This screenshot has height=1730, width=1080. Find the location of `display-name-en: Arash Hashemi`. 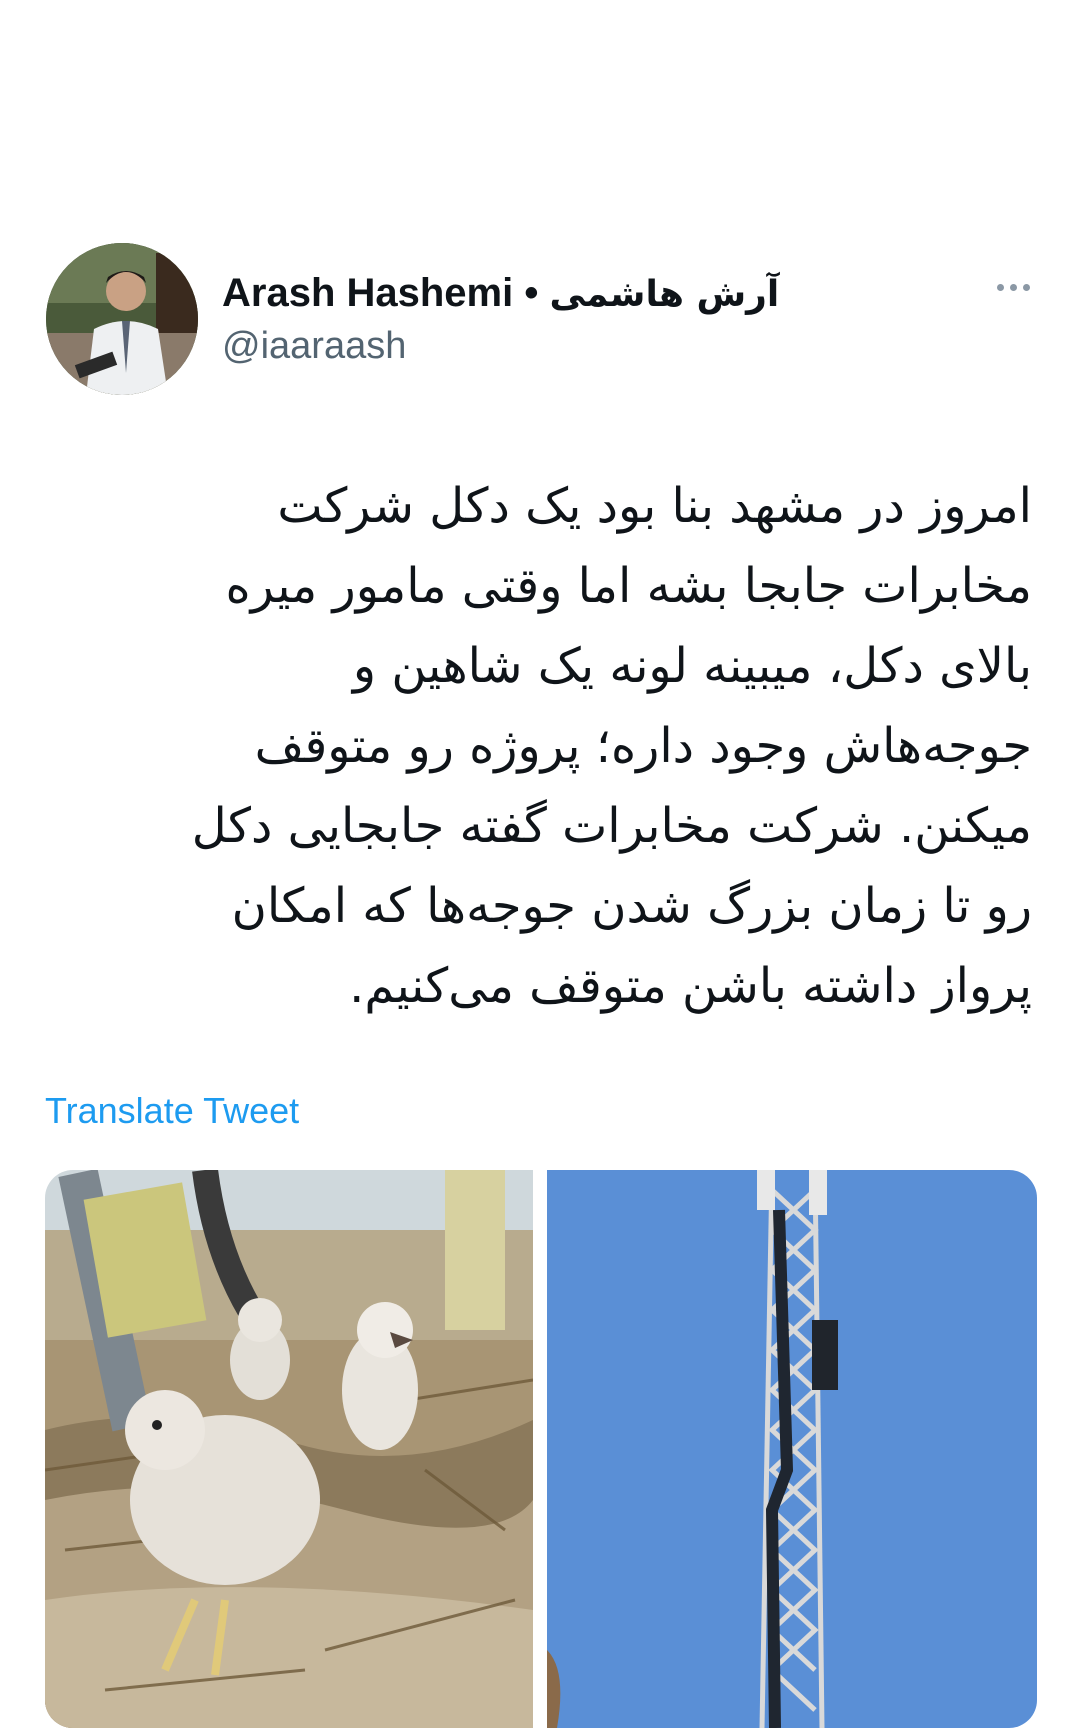

display-name-en: Arash Hashemi is located at coordinates (368, 293).